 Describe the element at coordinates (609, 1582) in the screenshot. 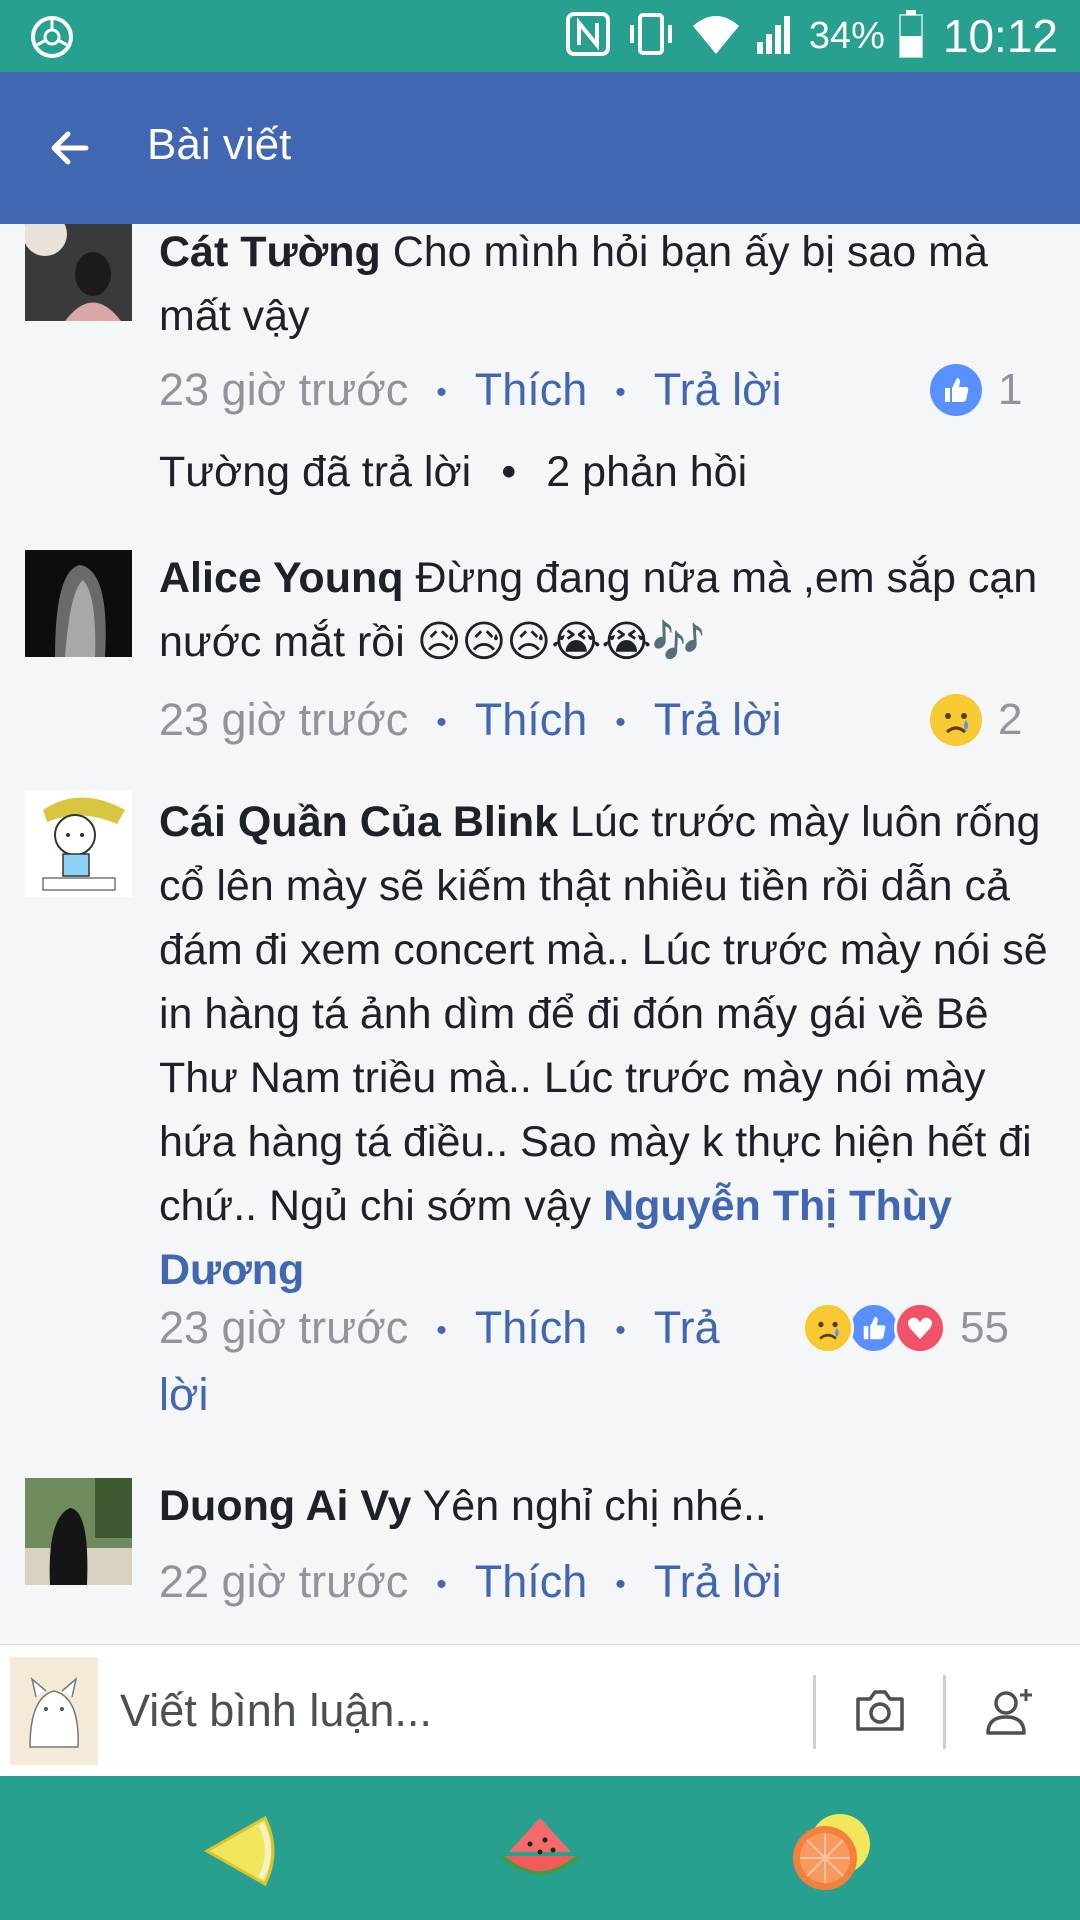

I see `comment-actions: 22 giờ trước • Thích • Trả lời` at that location.